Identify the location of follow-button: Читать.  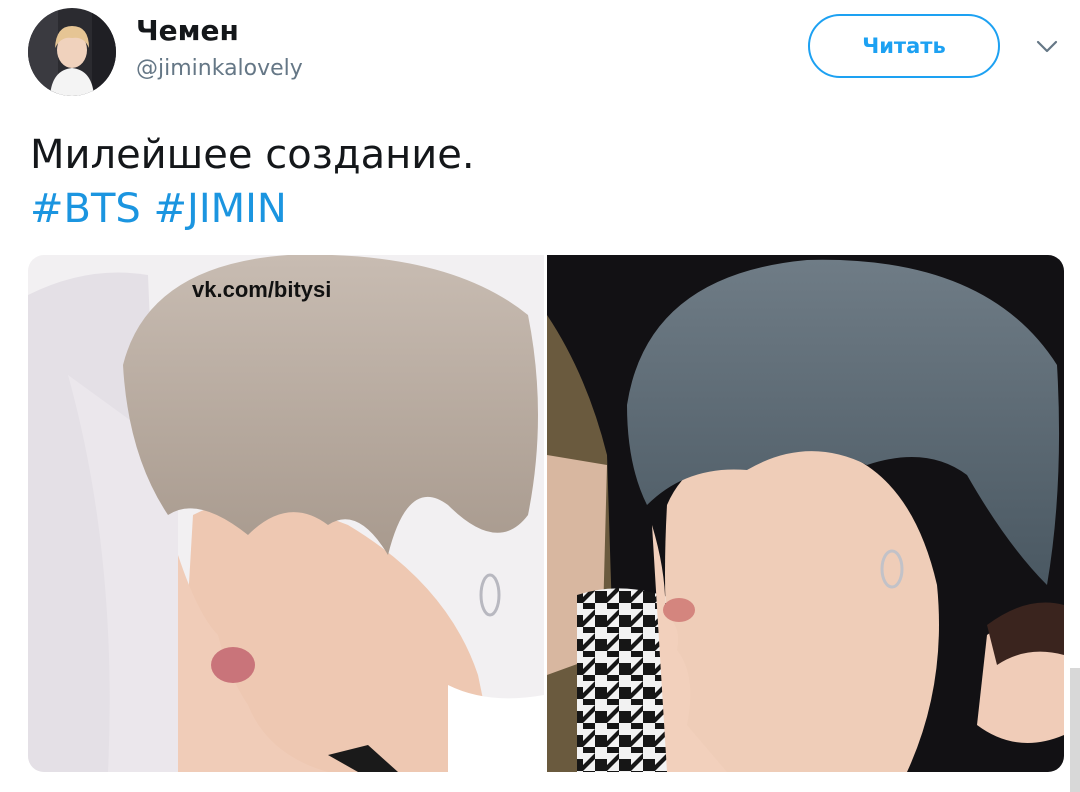
(904, 46).